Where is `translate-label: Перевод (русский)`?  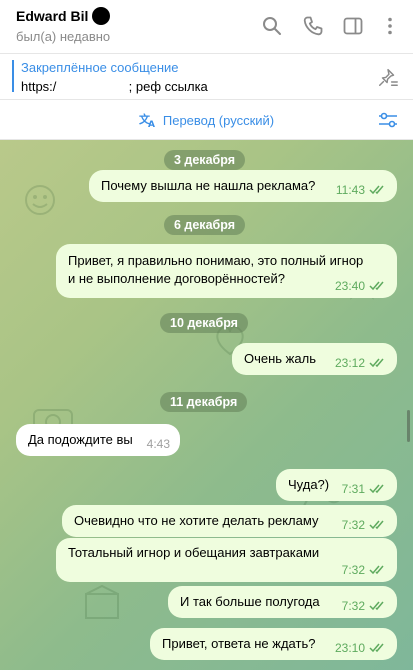 translate-label: Перевод (русский) is located at coordinates (218, 120).